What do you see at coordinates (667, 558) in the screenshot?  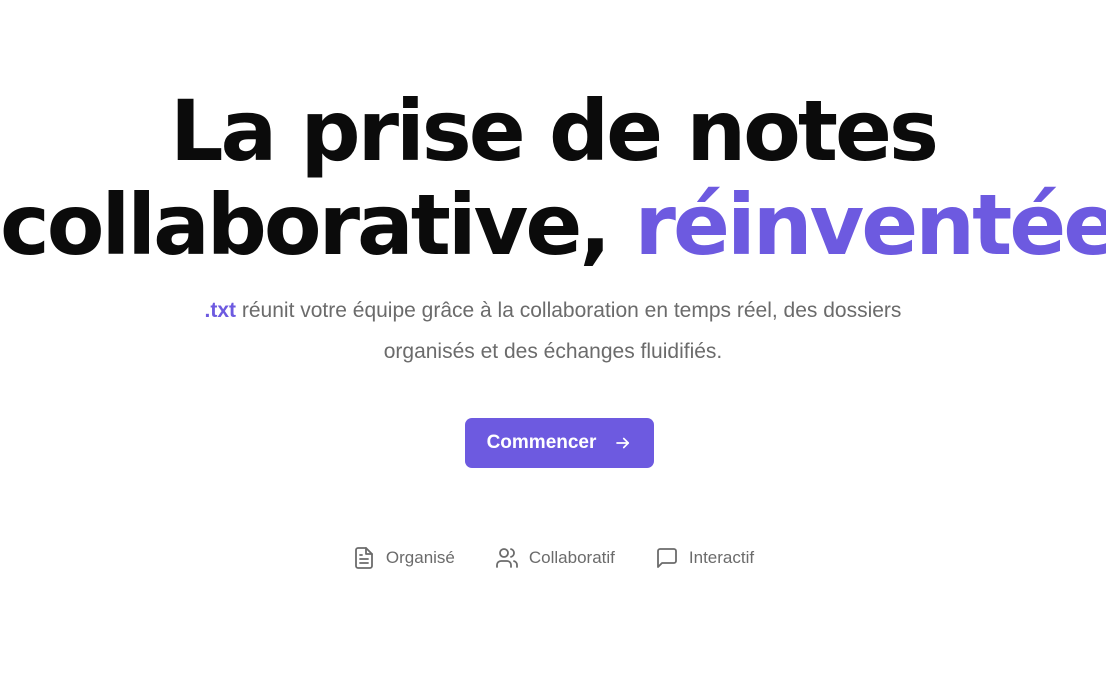 I see `message-square-icon` at bounding box center [667, 558].